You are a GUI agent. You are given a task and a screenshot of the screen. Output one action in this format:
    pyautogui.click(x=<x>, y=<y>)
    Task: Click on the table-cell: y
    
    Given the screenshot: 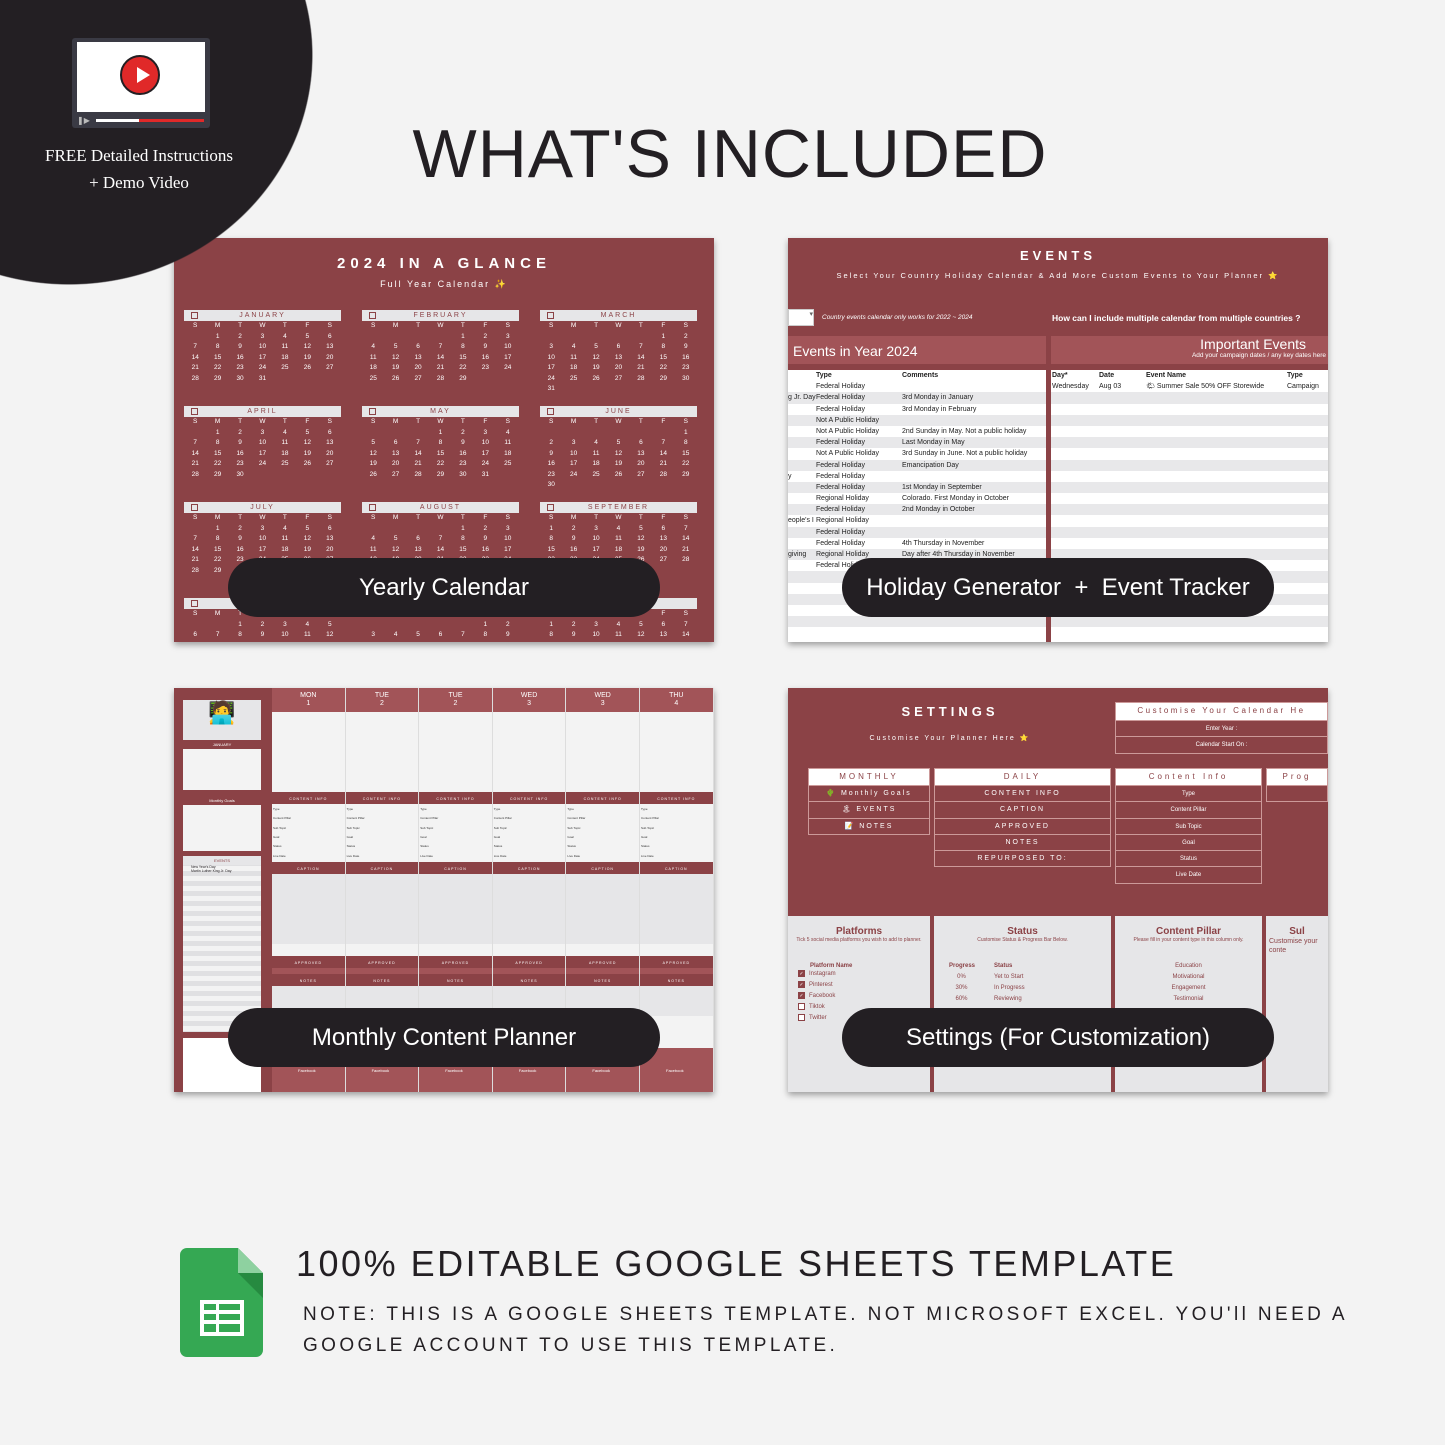 What is the action you would take?
    pyautogui.click(x=790, y=476)
    